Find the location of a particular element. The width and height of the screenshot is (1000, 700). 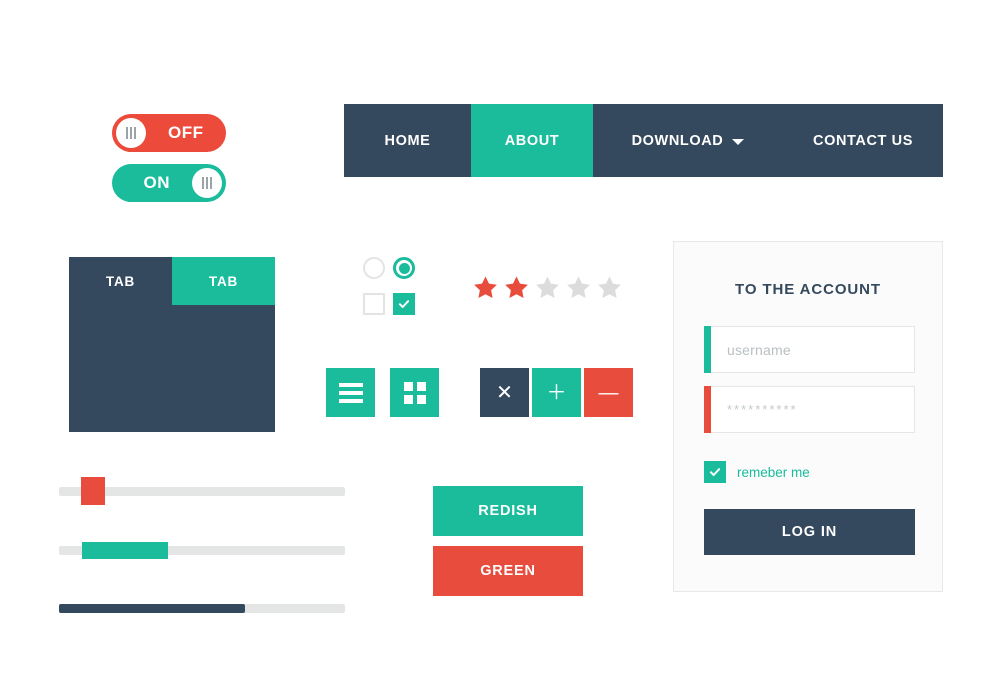

tab-strip: TAB TAB is located at coordinates (172, 281).